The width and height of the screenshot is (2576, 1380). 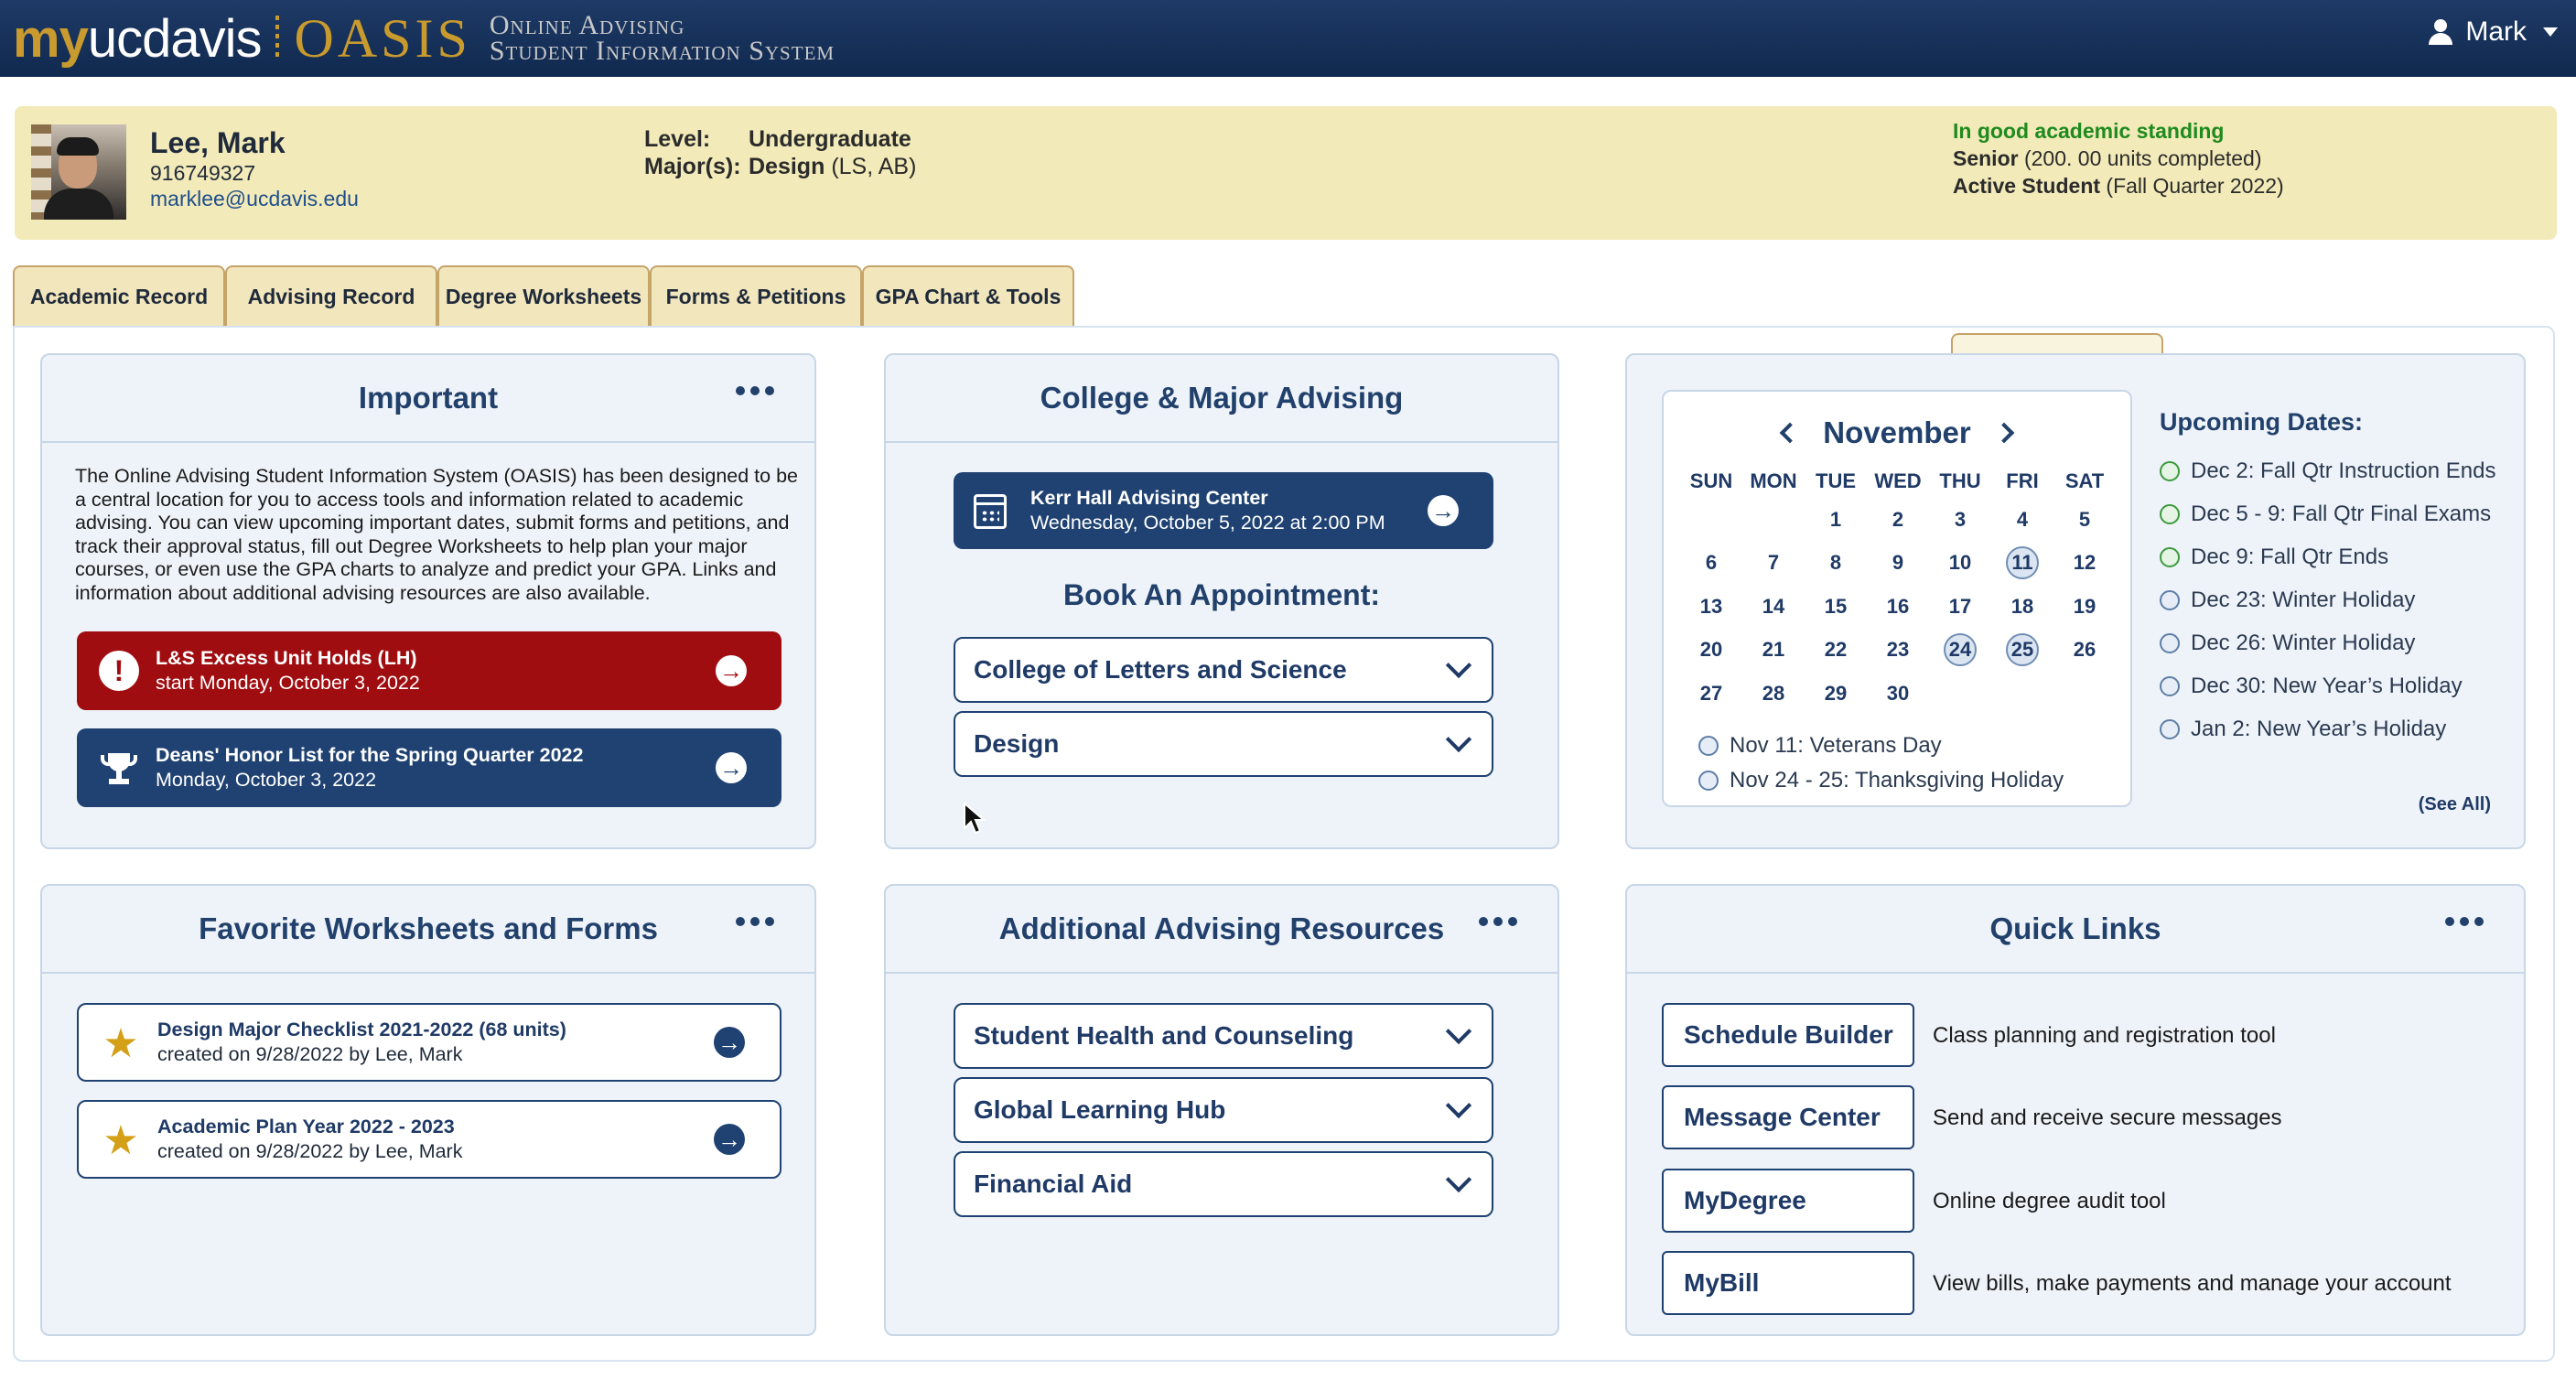 I want to click on calendar-day-number: 8, so click(x=1836, y=563).